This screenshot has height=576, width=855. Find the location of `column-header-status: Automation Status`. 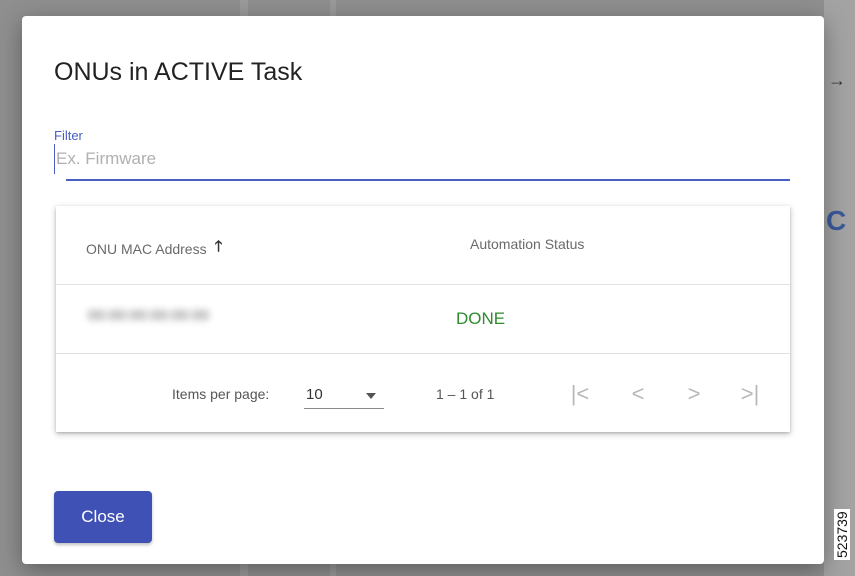

column-header-status: Automation Status is located at coordinates (527, 244).